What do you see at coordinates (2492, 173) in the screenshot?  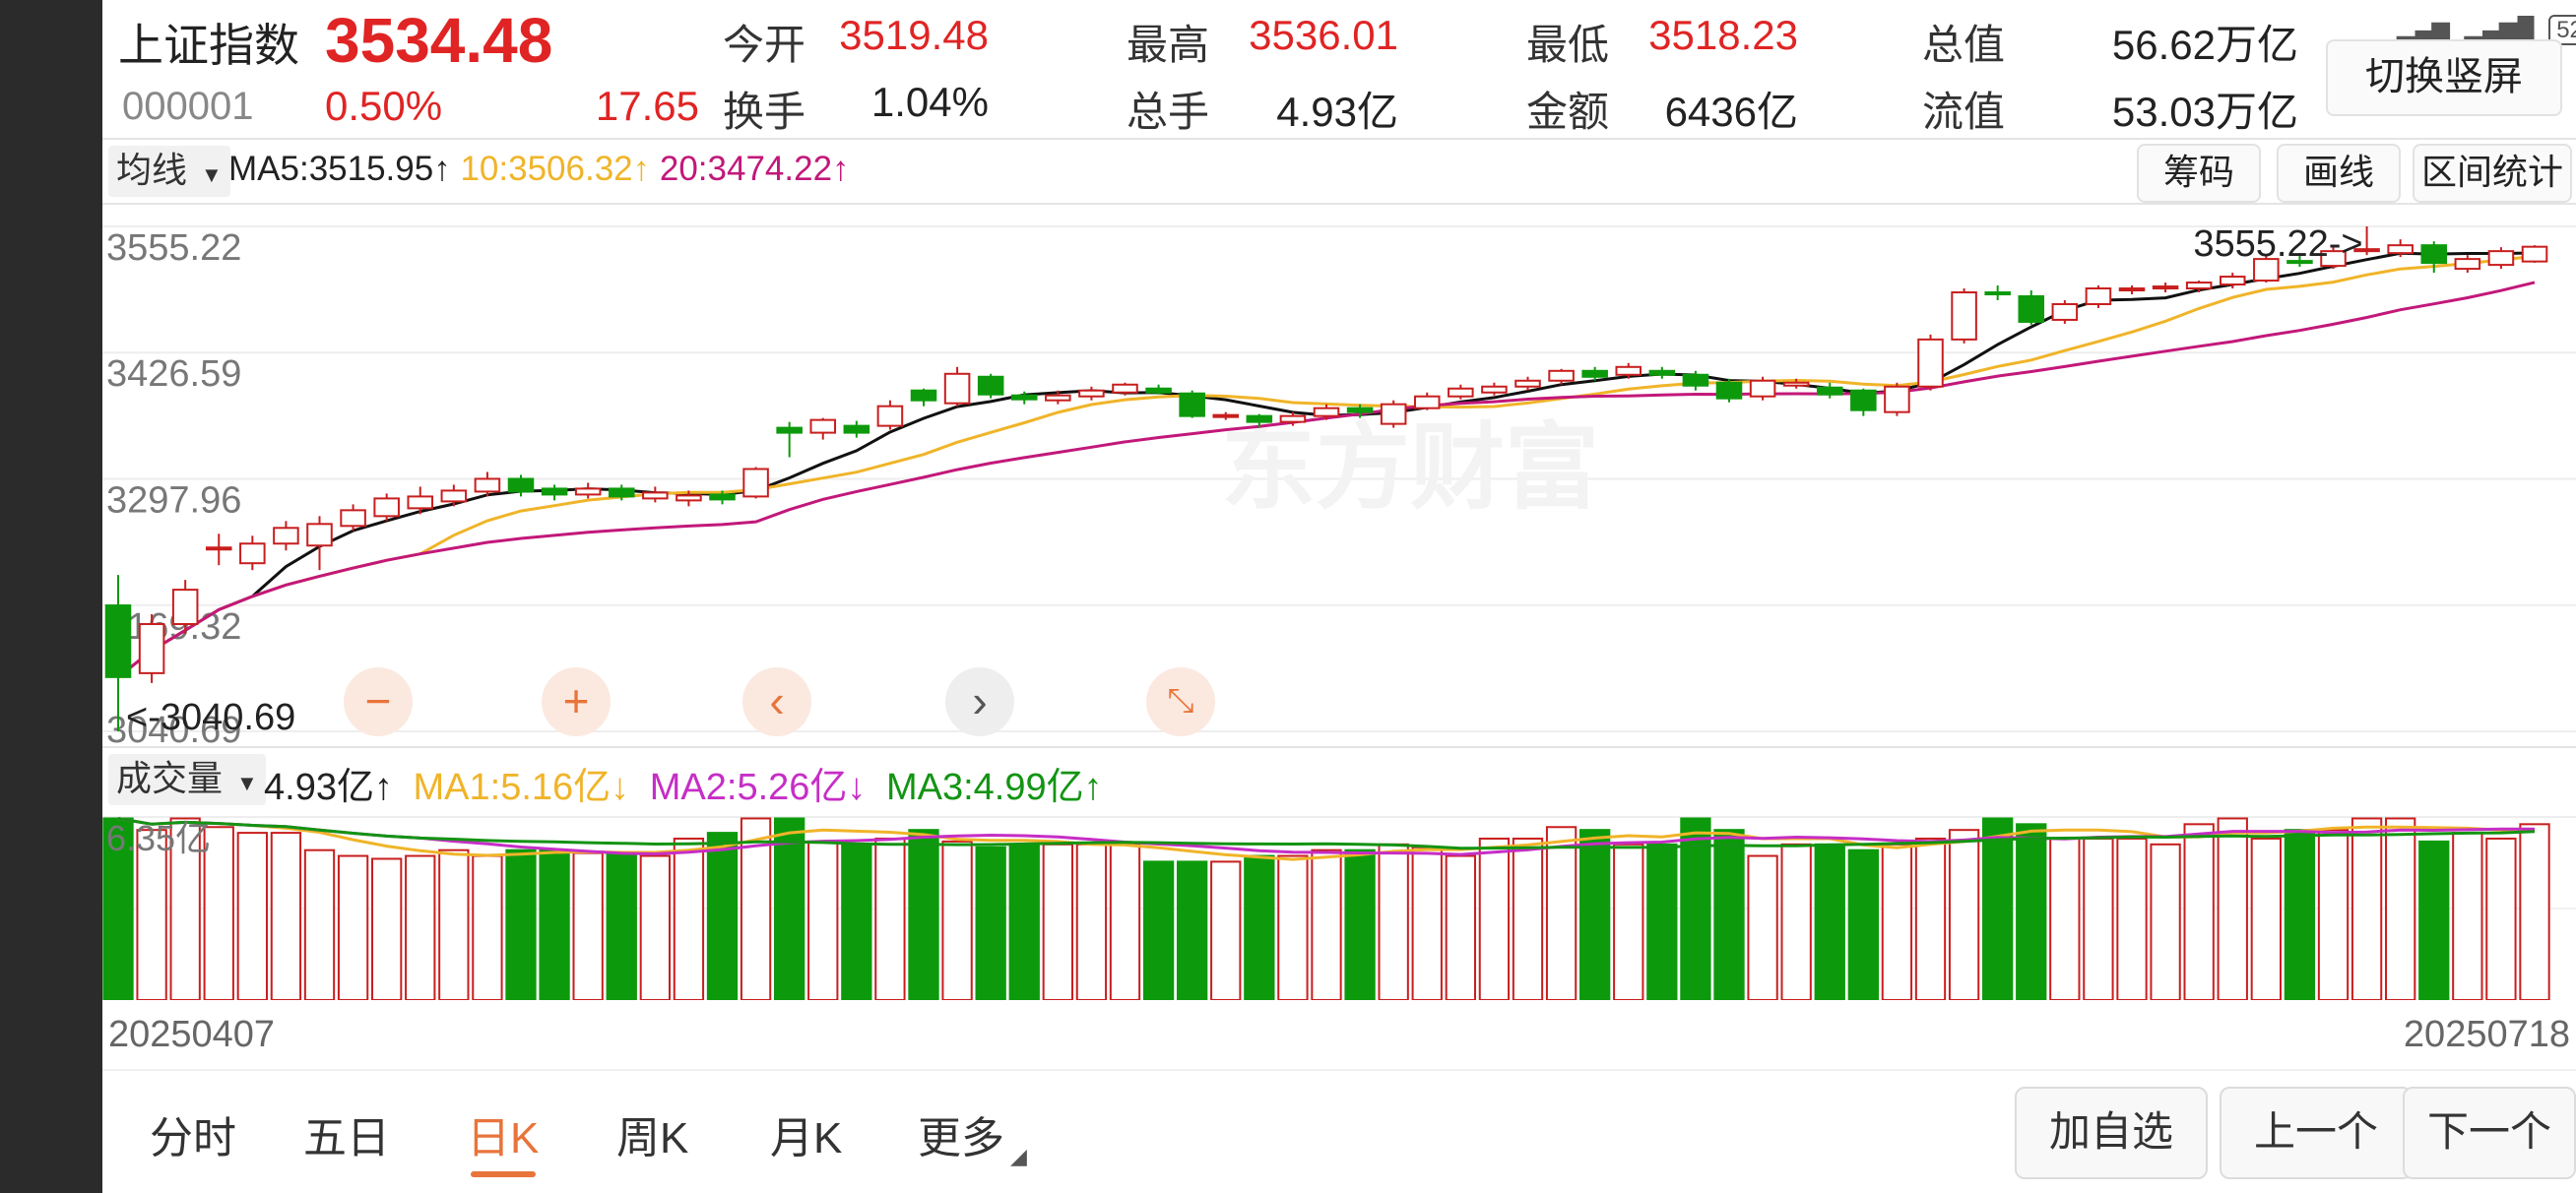 I see `range-stats-button: 区间统计` at bounding box center [2492, 173].